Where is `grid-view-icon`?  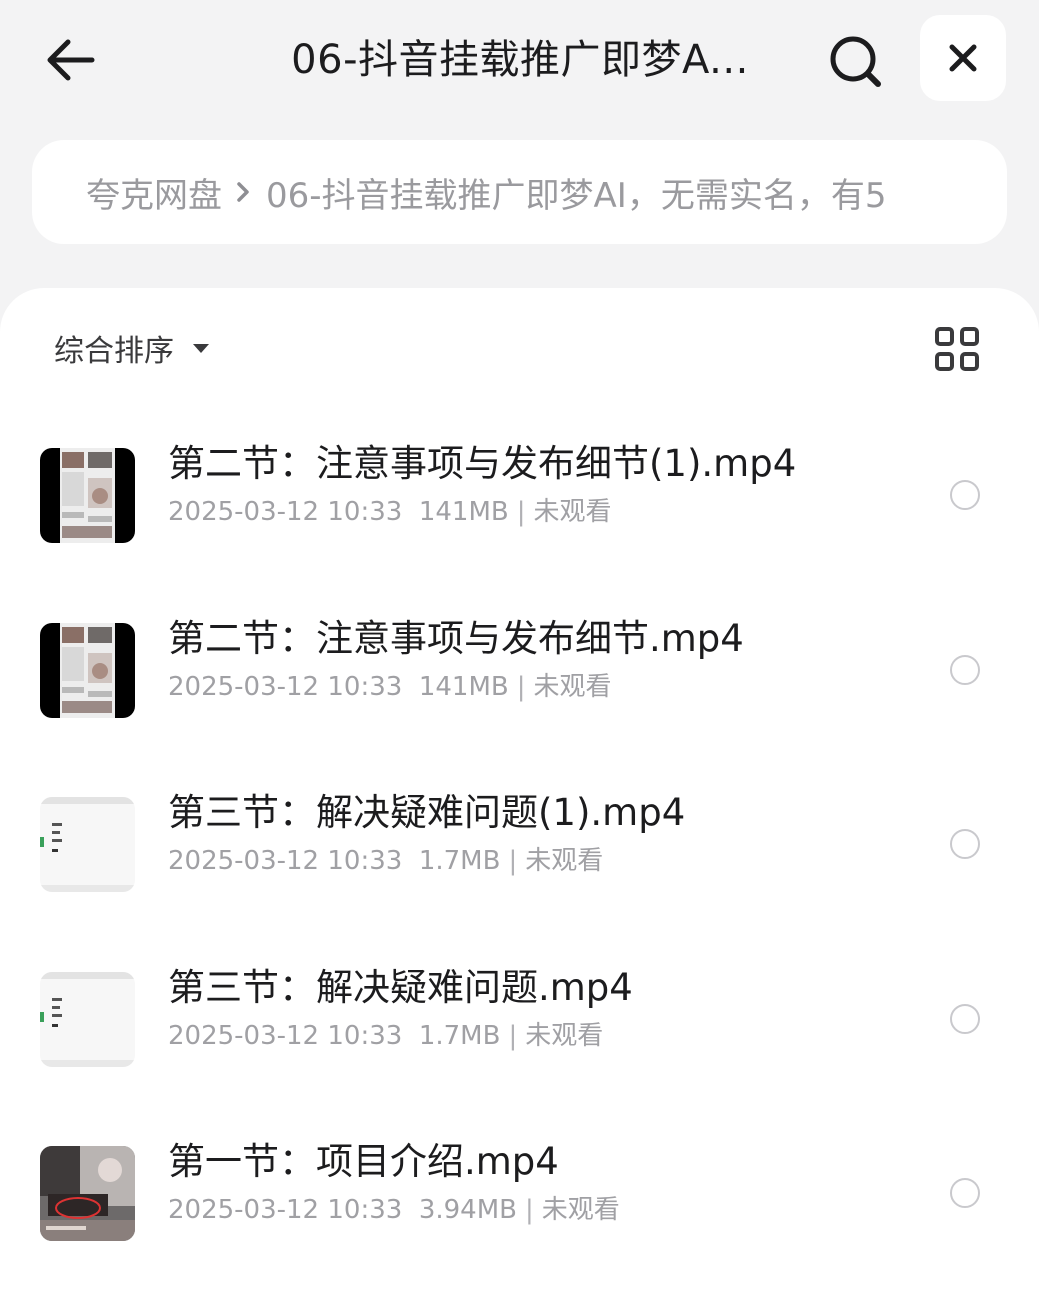 grid-view-icon is located at coordinates (957, 349).